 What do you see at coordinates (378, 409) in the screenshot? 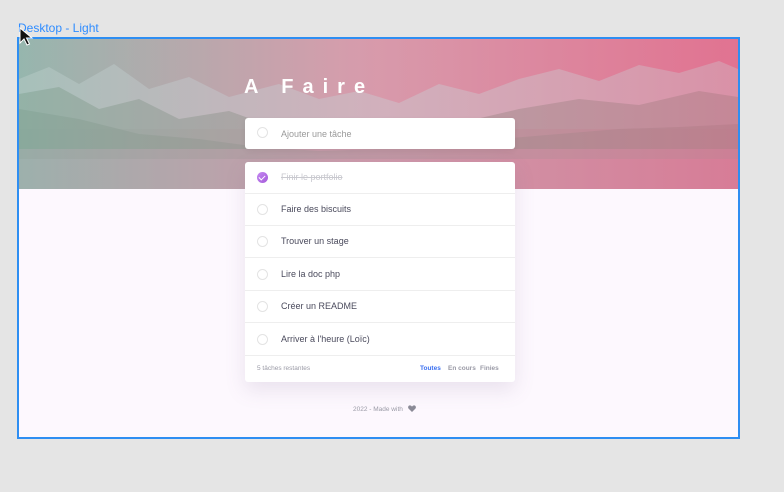
I see `credit-text: 2022 - Made with` at bounding box center [378, 409].